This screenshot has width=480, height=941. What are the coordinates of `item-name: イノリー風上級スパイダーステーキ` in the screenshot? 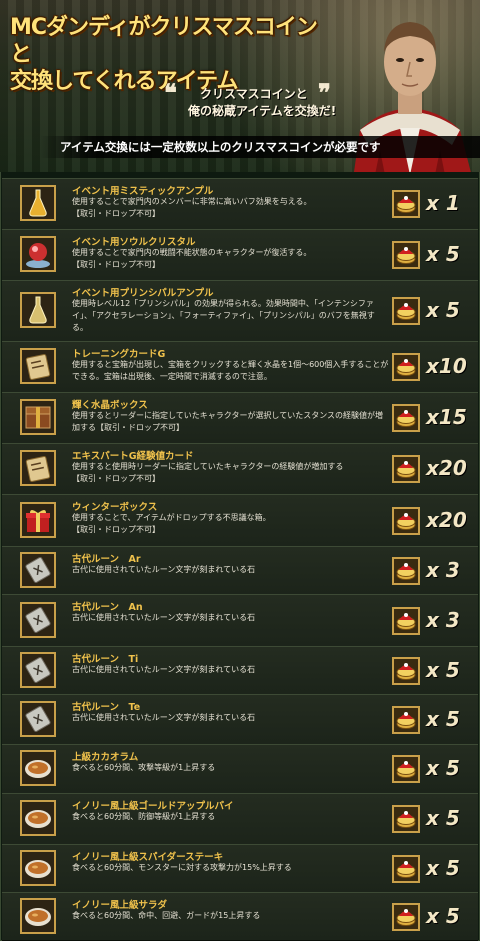 It's located at (148, 857).